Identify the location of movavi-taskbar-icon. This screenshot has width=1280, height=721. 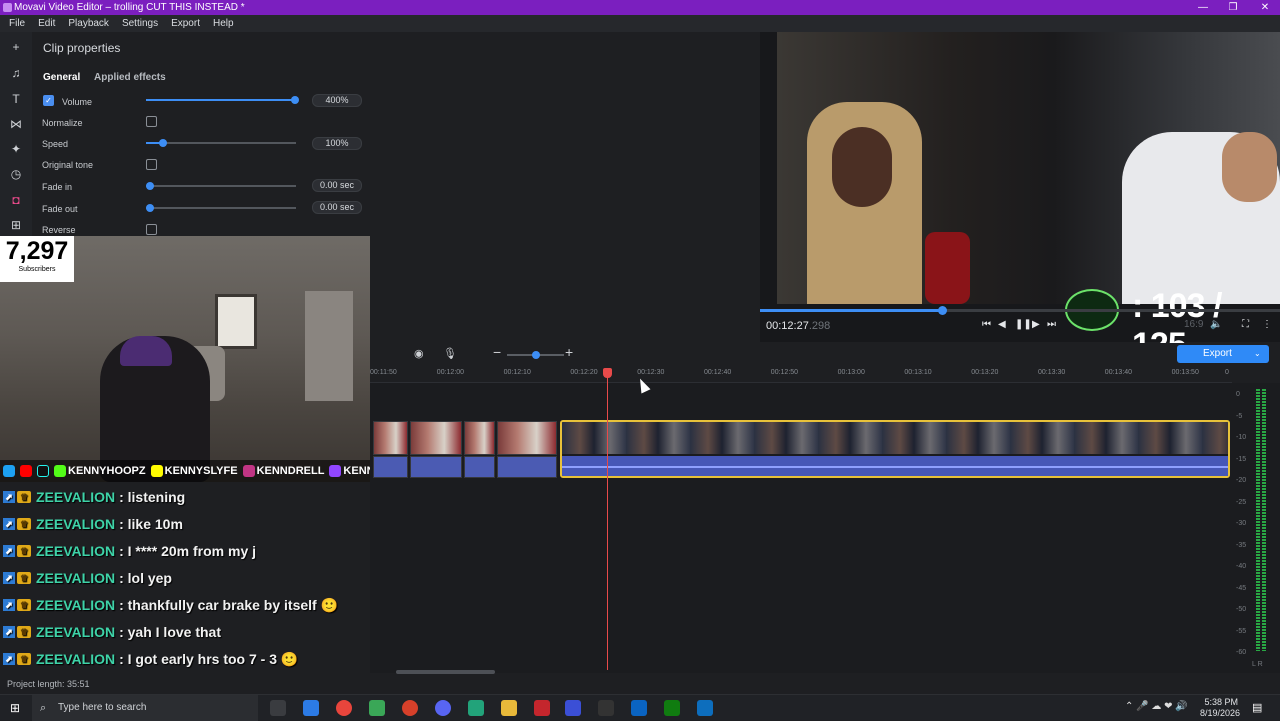
(573, 708).